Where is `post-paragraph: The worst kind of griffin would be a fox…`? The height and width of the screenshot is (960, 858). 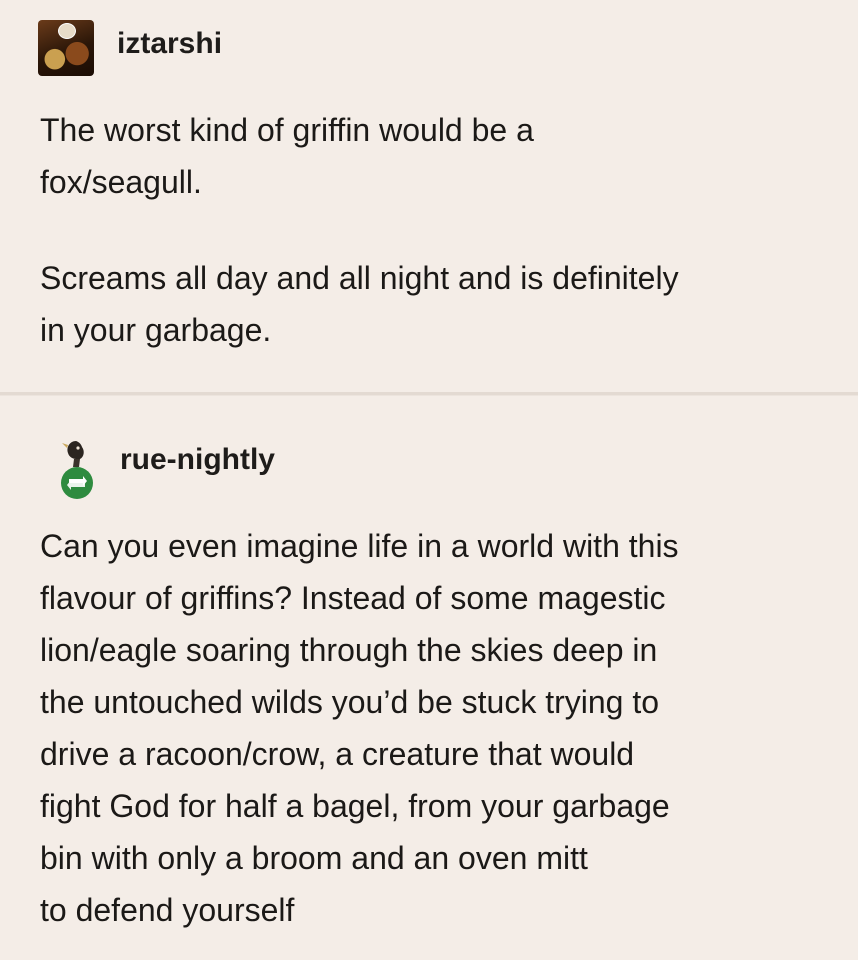
post-paragraph: The worst kind of griffin would be a fox… is located at coordinates (440, 156).